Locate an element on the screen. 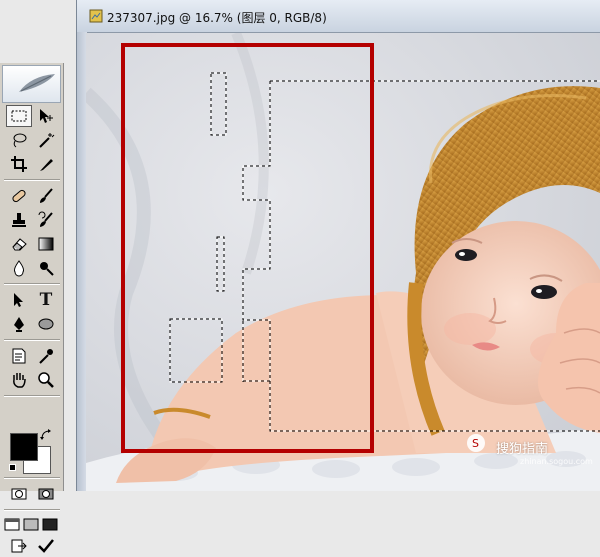 The image size is (600, 557). zoom-tool-icon is located at coordinates (46, 380).